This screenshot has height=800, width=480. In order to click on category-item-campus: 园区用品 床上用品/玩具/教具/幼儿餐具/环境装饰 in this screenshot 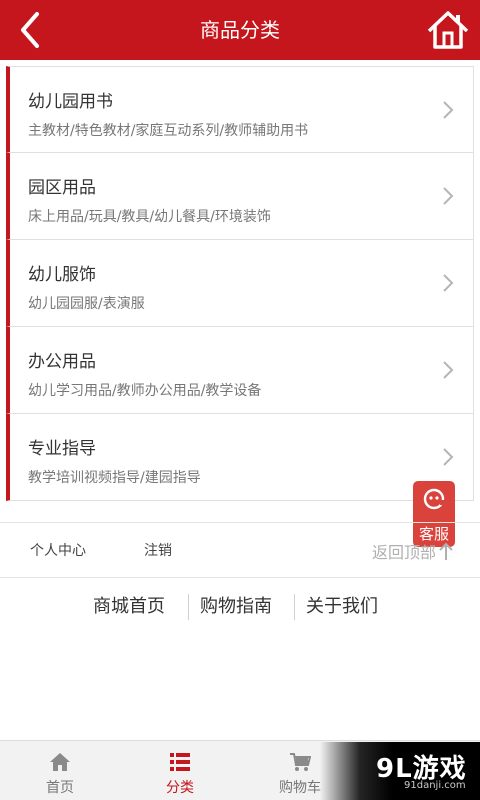, I will do `click(240, 196)`.